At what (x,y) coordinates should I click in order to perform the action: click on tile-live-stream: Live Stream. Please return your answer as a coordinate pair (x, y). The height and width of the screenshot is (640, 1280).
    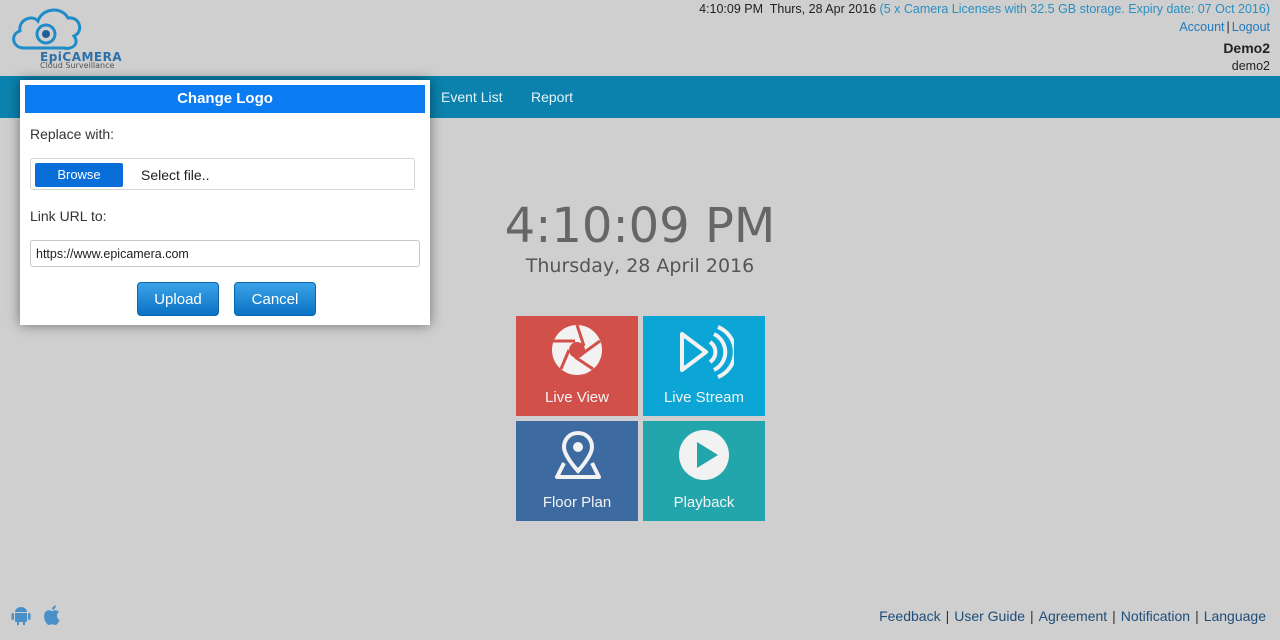
    Looking at the image, I should click on (704, 366).